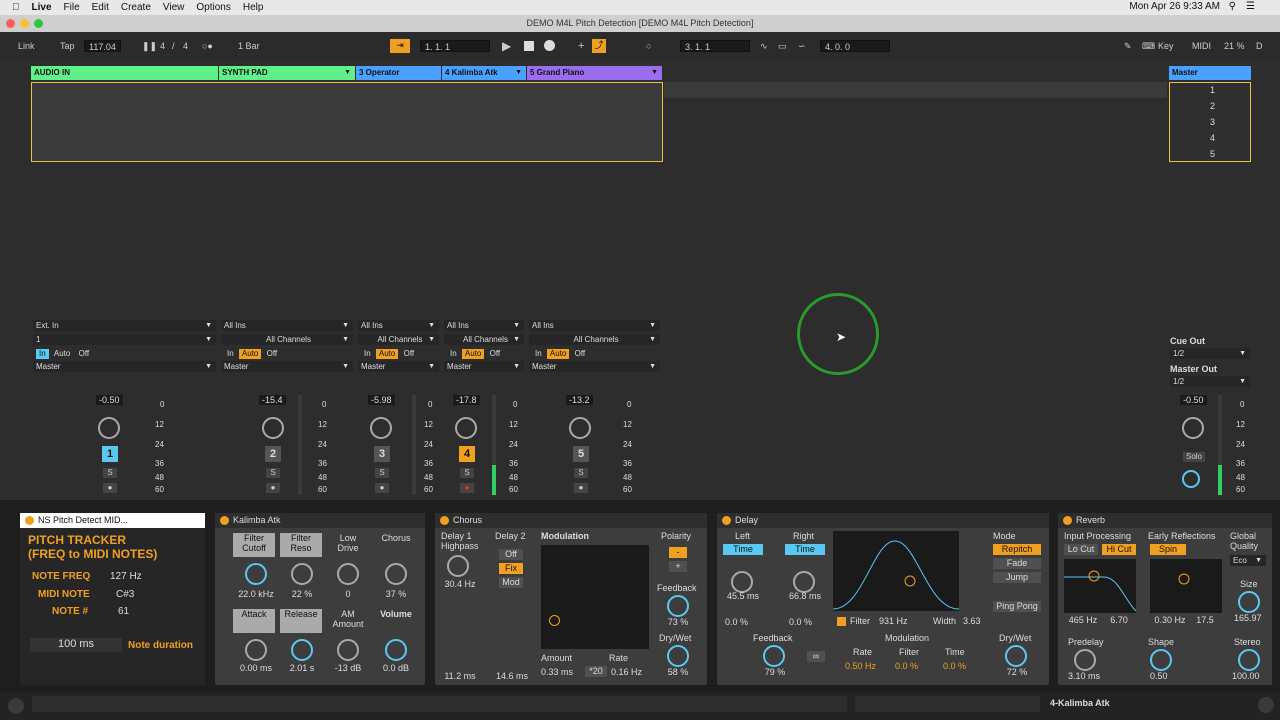  What do you see at coordinates (678, 606) in the screenshot?
I see `feedback-knob` at bounding box center [678, 606].